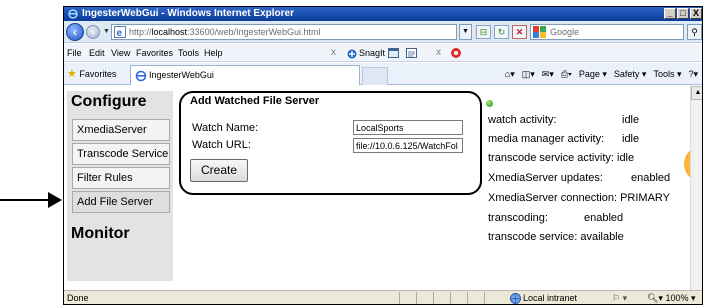 The width and height of the screenshot is (705, 307). What do you see at coordinates (515, 298) in the screenshot?
I see `intranet-globe-icon` at bounding box center [515, 298].